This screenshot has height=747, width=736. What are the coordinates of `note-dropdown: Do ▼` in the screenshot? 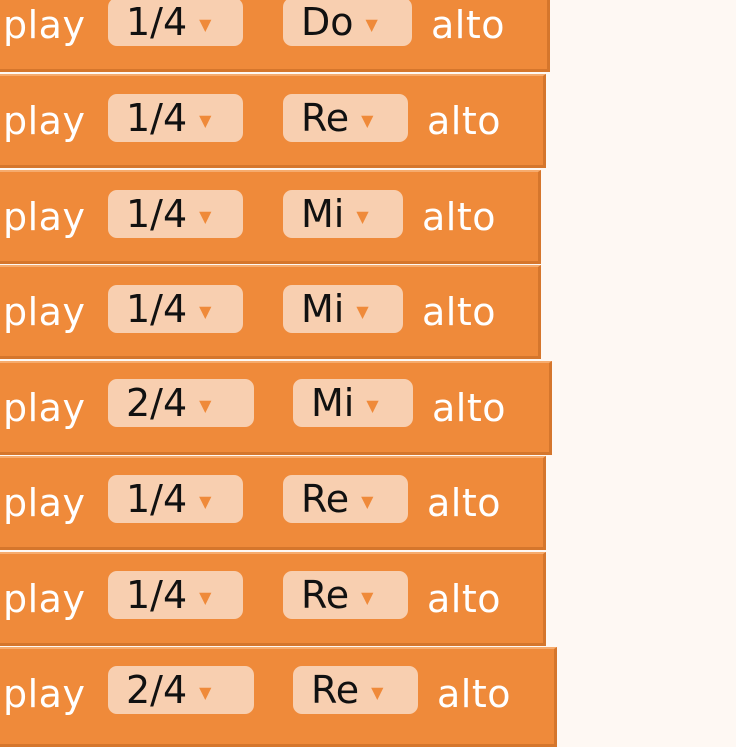 It's located at (347, 23).